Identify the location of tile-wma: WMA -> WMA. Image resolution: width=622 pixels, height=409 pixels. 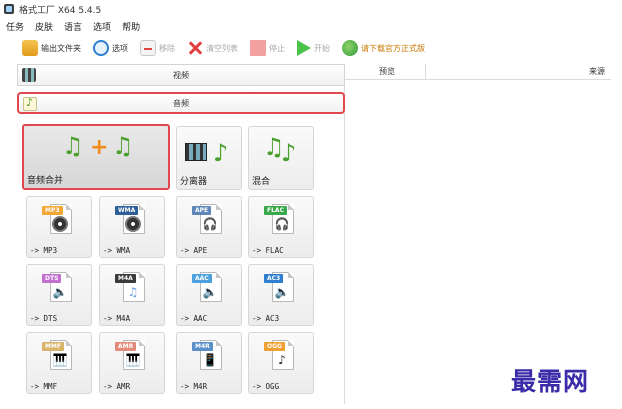
(132, 227).